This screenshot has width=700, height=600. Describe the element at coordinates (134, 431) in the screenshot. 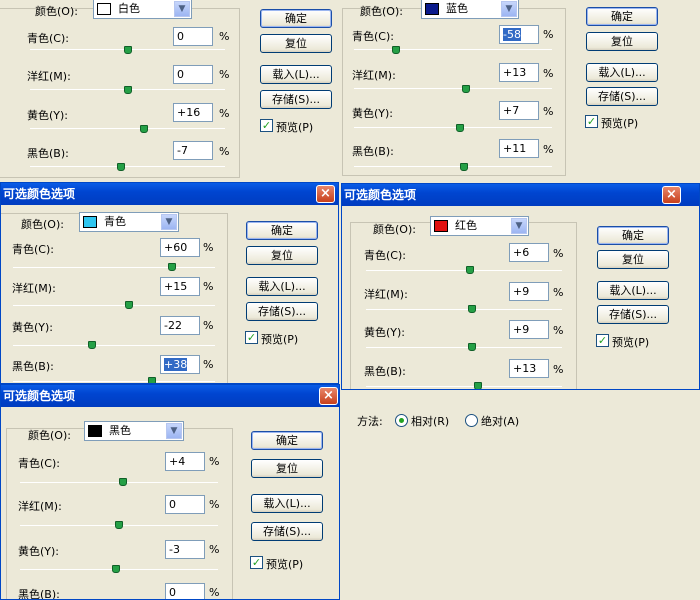

I see `color-select: 黑色 ▼` at that location.